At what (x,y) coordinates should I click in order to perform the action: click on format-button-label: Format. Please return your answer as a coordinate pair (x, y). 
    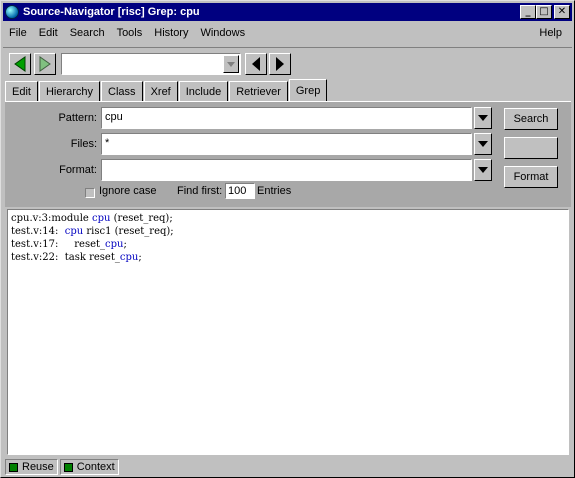
    Looking at the image, I should click on (531, 177).